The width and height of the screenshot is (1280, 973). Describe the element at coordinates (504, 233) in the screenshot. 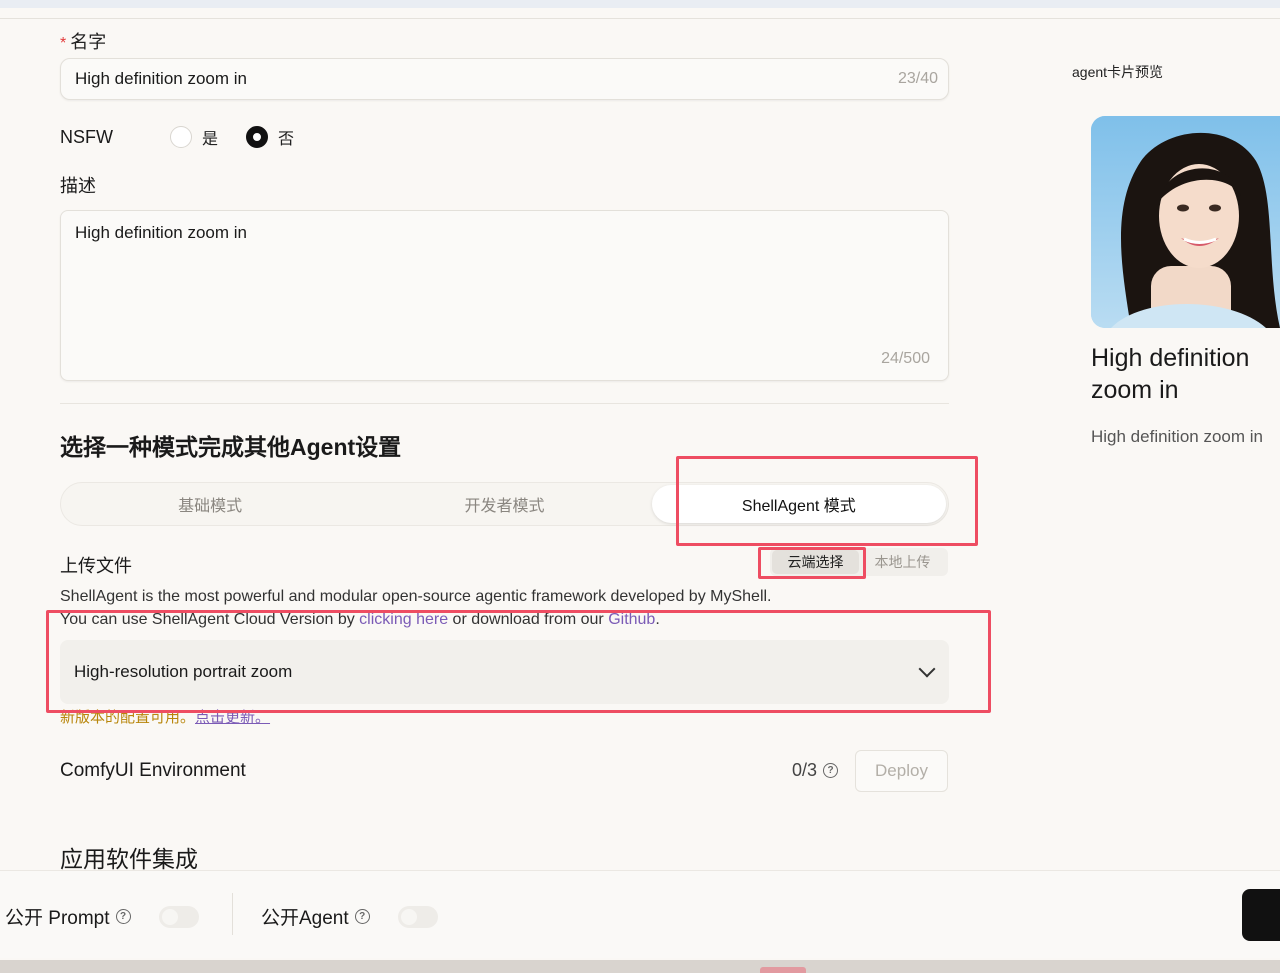

I see `description-value: High definition zoom in` at that location.